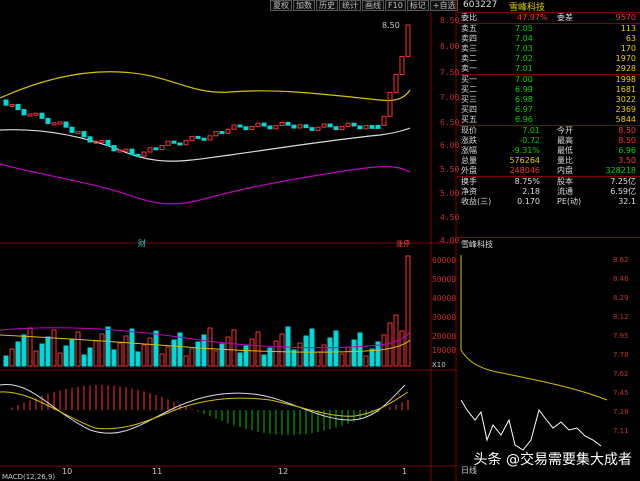 The height and width of the screenshot is (481, 640). I want to click on volume-tick: 20000, so click(444, 336).